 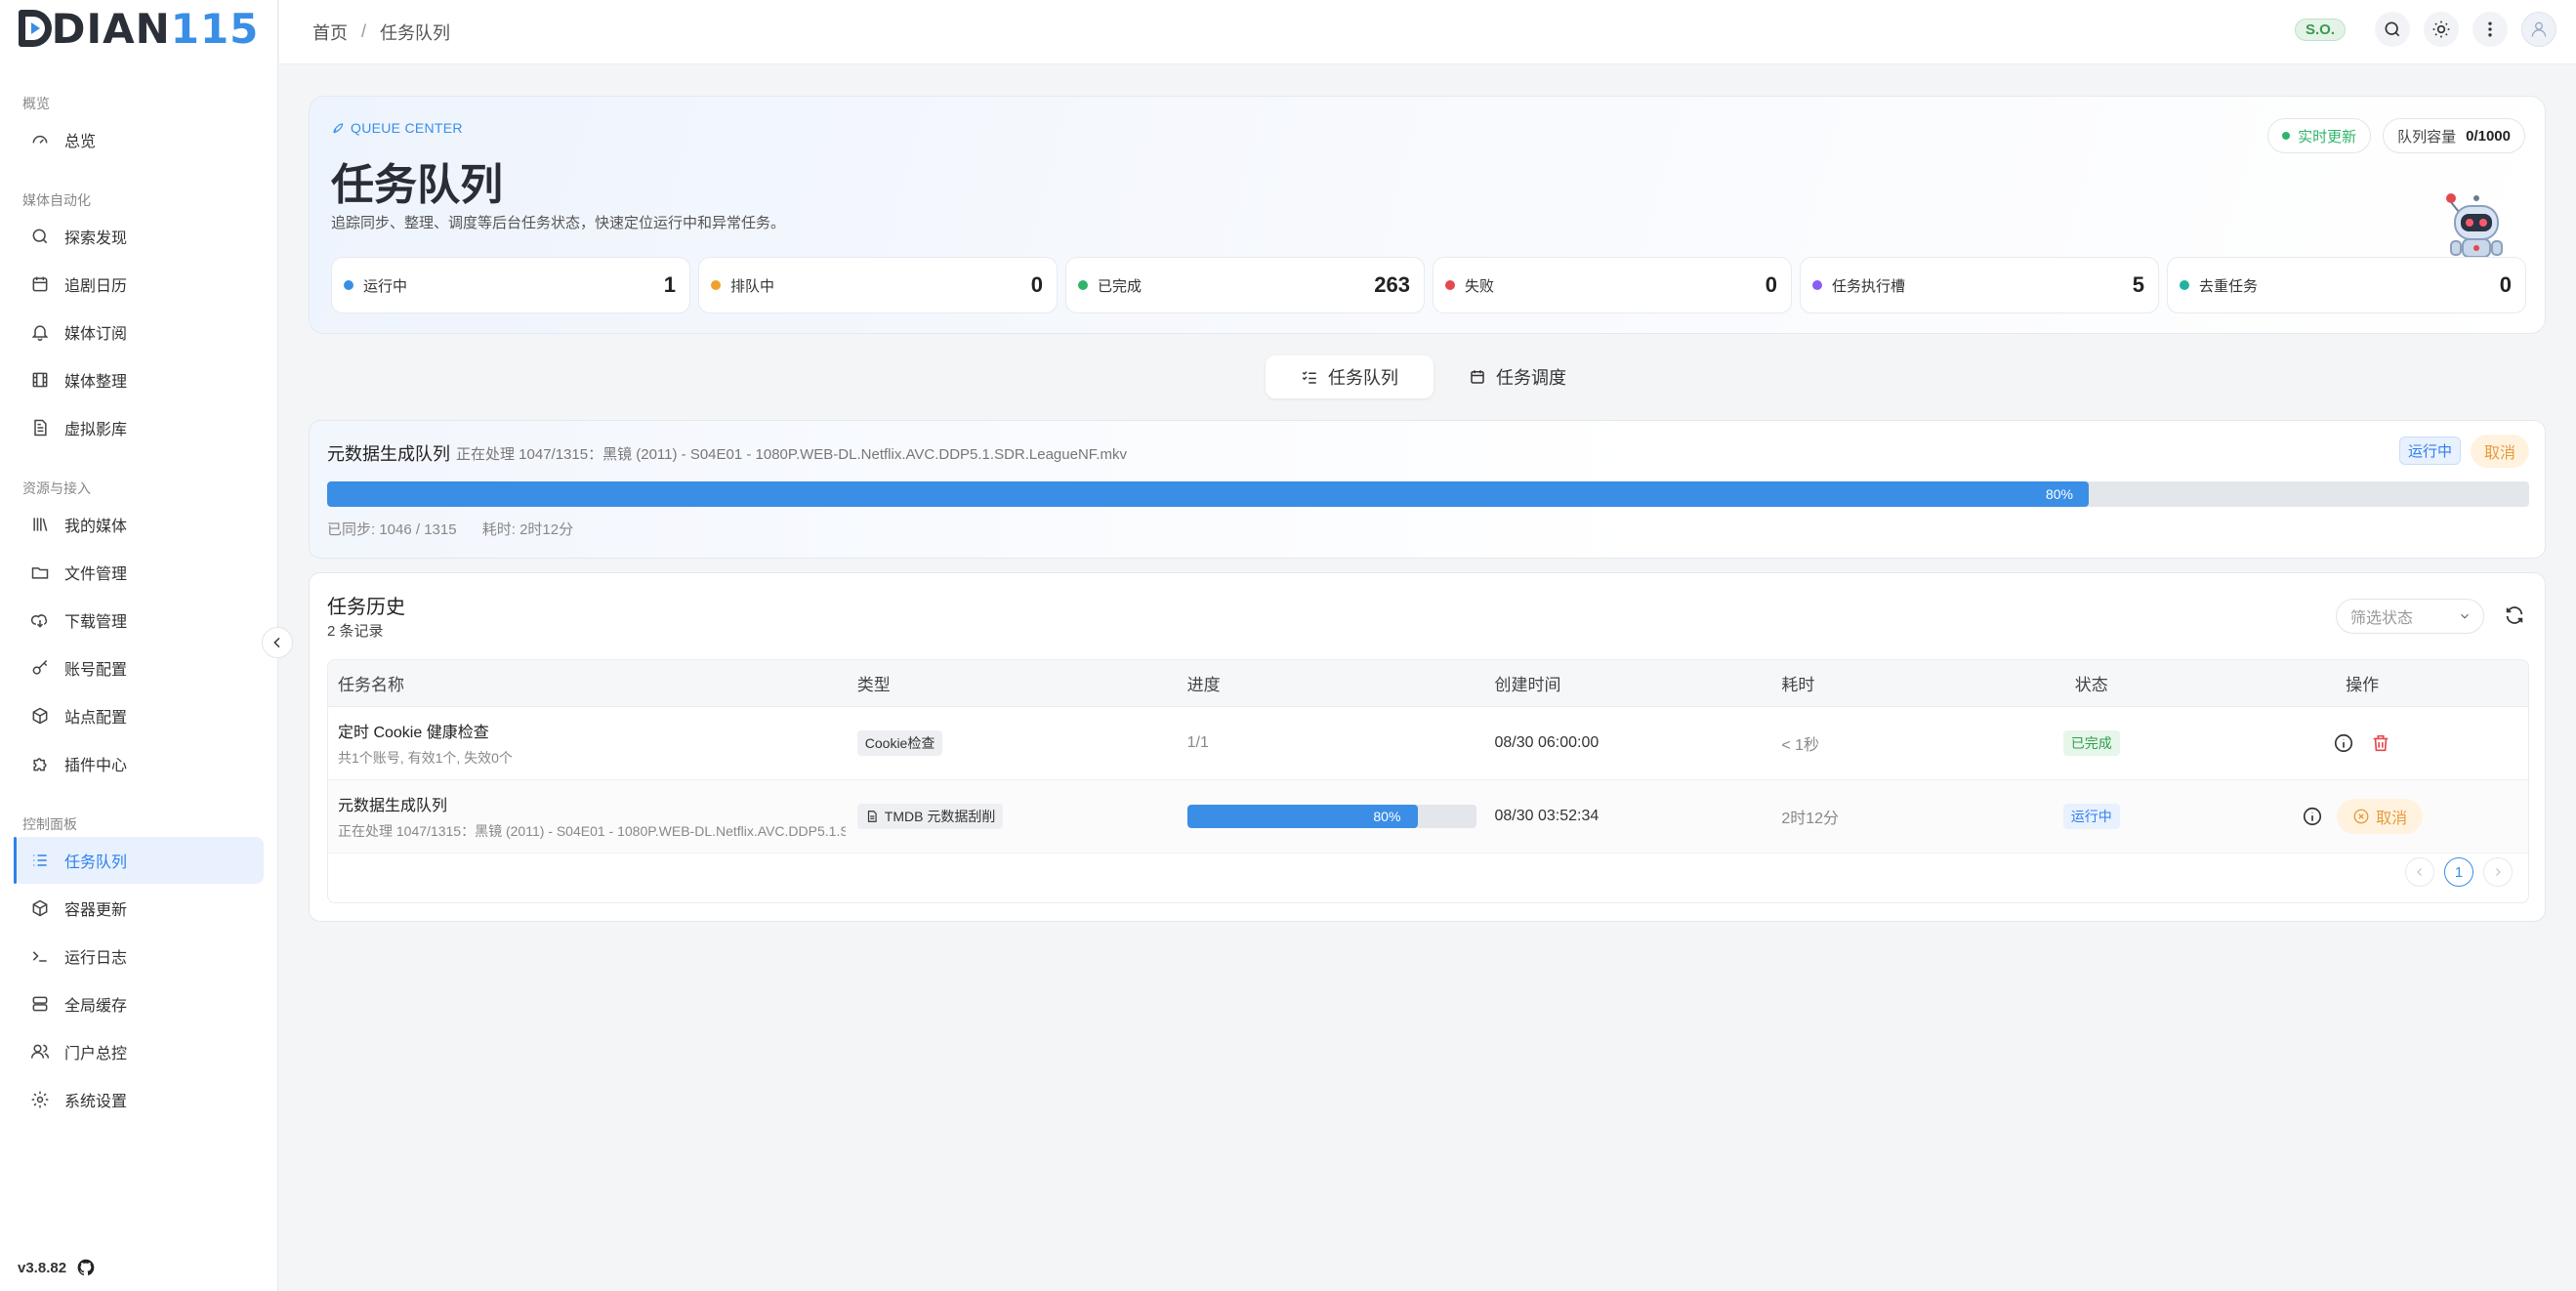 What do you see at coordinates (940, 817) in the screenshot?
I see `type-label: TMDB 元数据刮削` at bounding box center [940, 817].